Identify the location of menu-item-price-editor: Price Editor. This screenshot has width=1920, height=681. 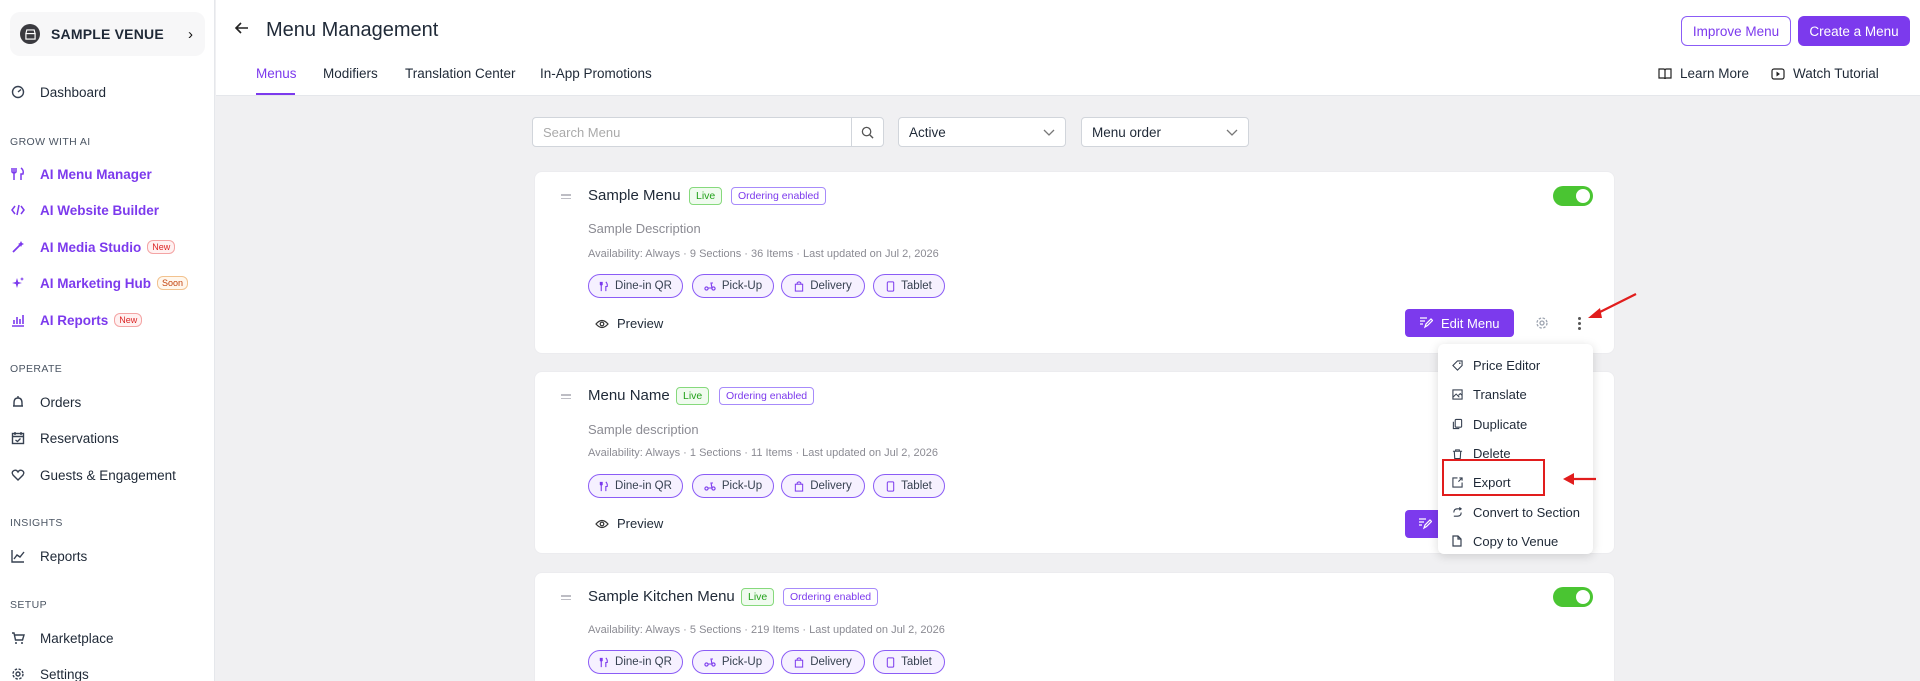
(1515, 365).